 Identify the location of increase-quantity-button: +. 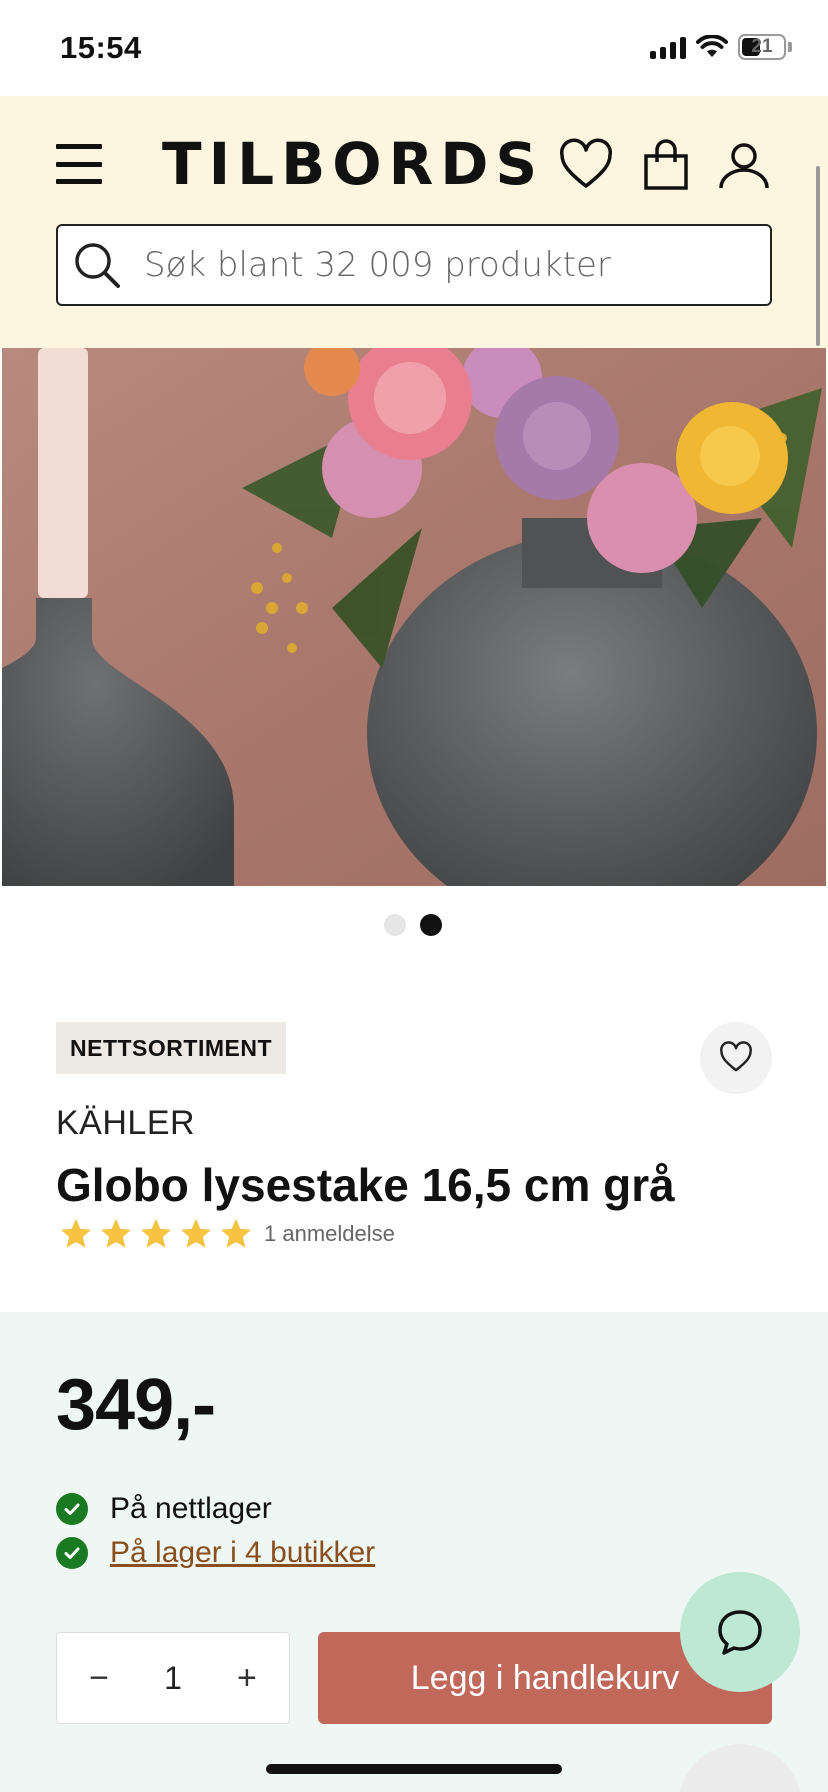
(247, 1678).